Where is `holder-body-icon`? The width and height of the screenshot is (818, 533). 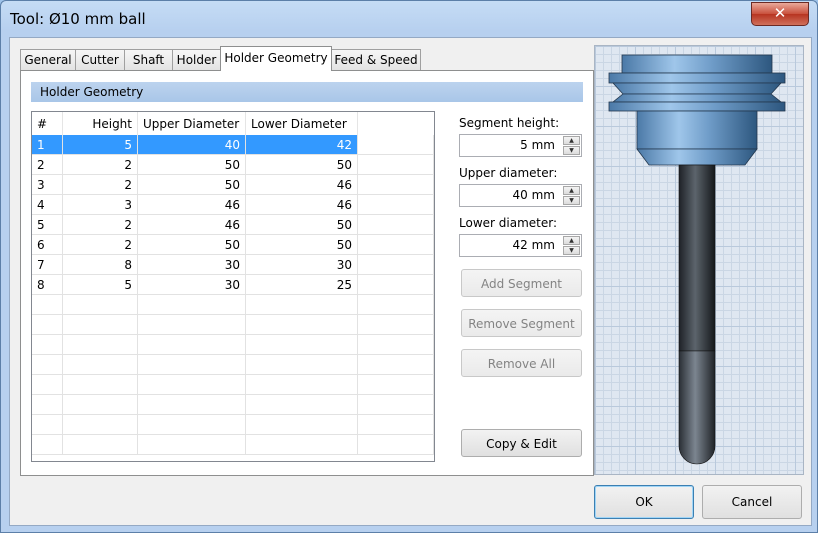 holder-body-icon is located at coordinates (697, 110).